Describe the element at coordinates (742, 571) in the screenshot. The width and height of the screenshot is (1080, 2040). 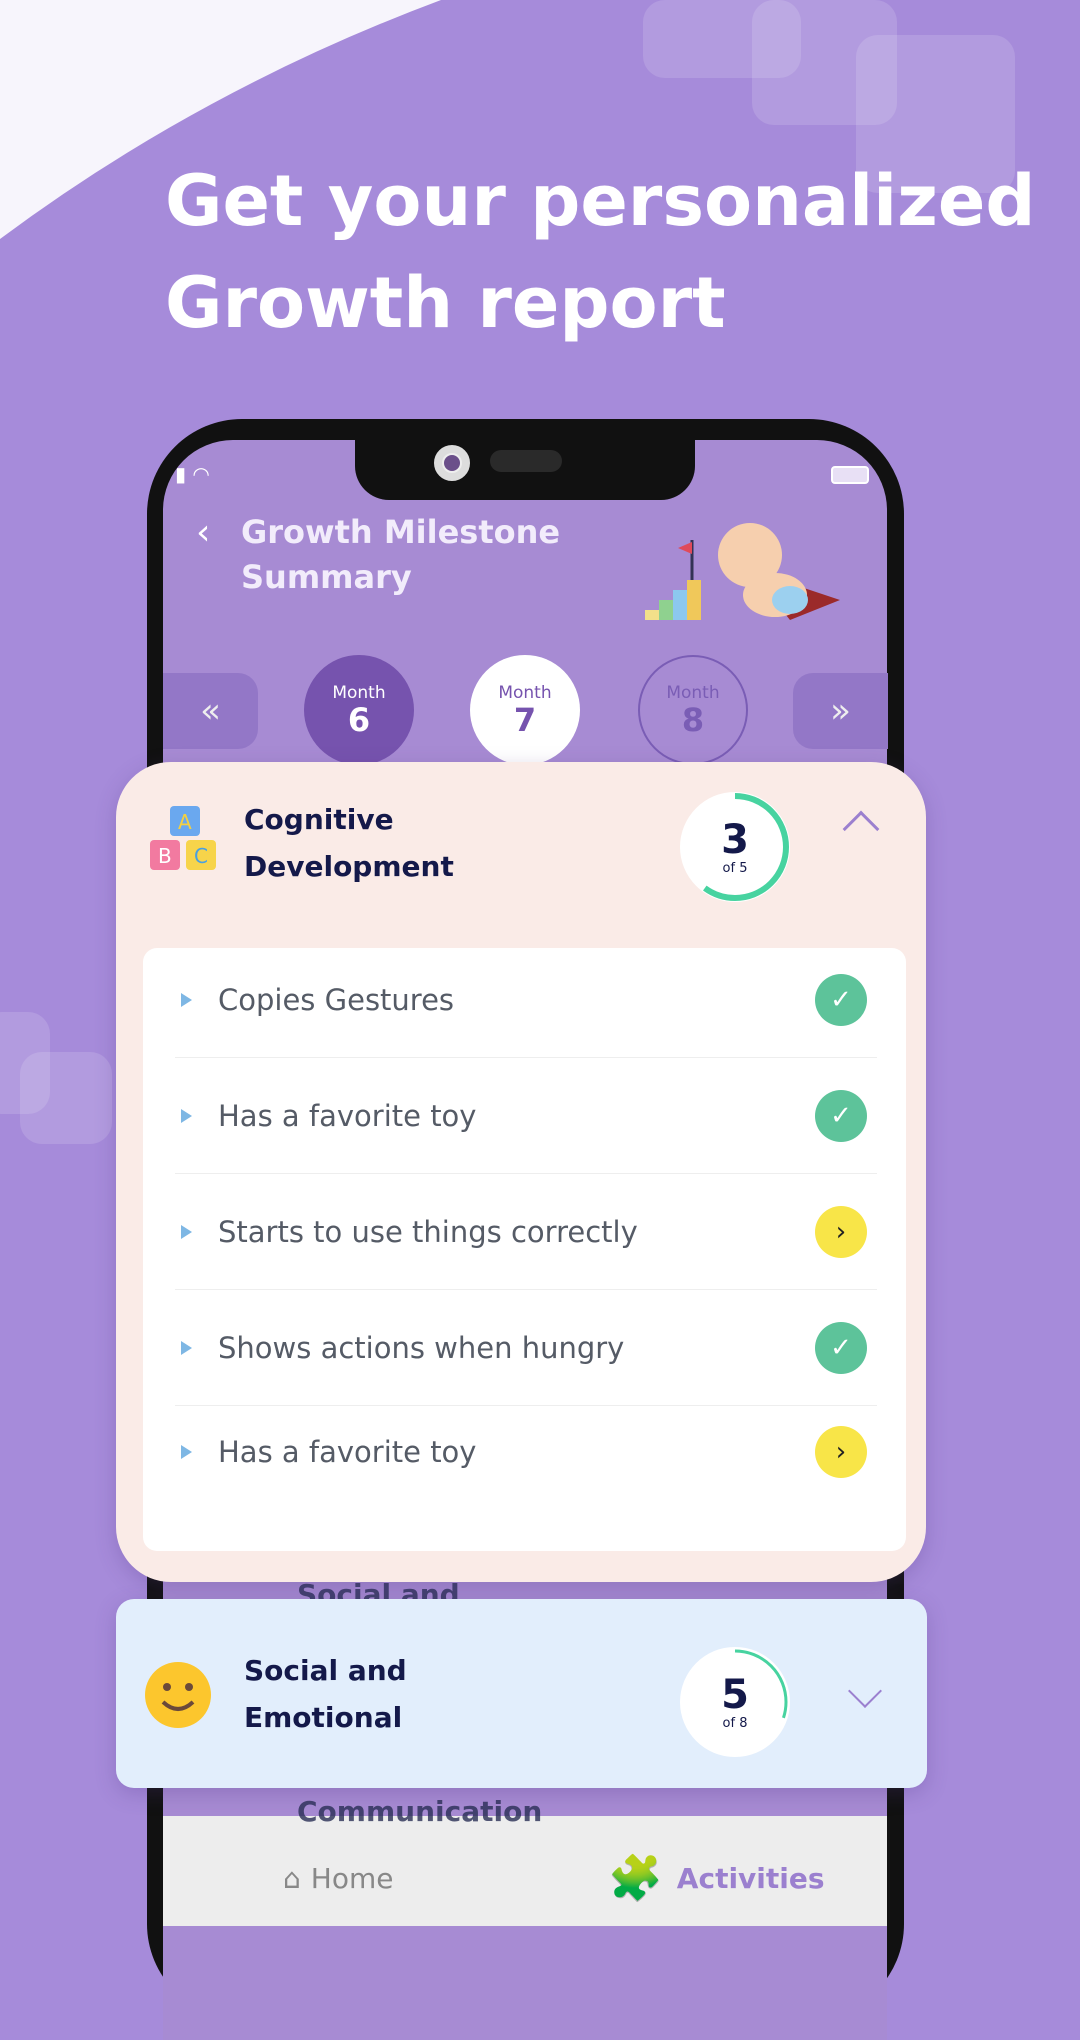
I see `baby-illustration` at that location.